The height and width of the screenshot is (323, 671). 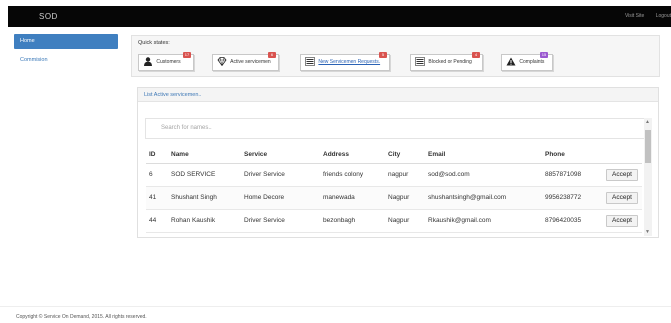 I want to click on active-servicemen-label: Active servicemen, so click(x=250, y=62).